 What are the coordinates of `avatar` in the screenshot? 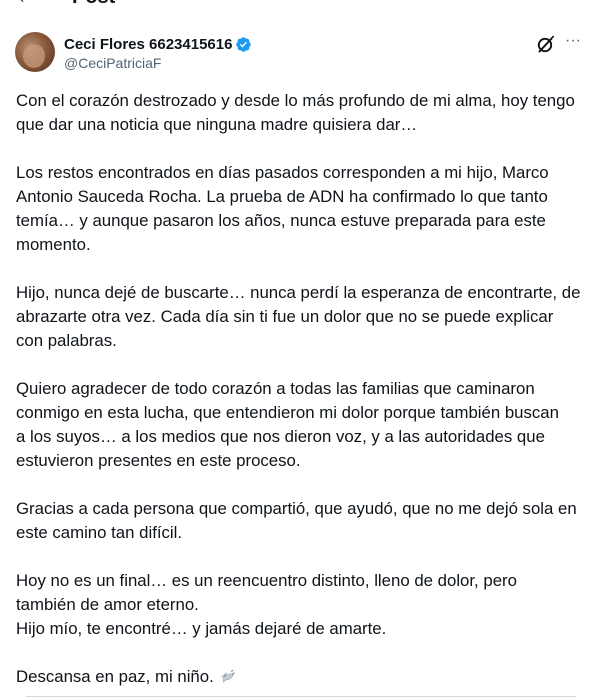 It's located at (35, 52).